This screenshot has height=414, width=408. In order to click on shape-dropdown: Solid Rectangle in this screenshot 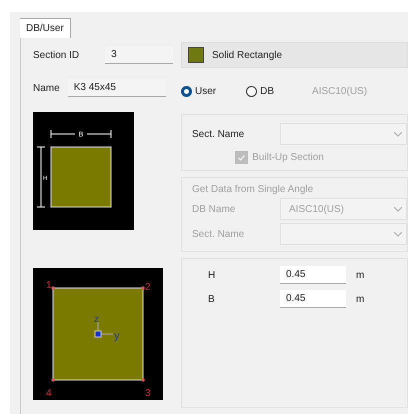, I will do `click(294, 55)`.